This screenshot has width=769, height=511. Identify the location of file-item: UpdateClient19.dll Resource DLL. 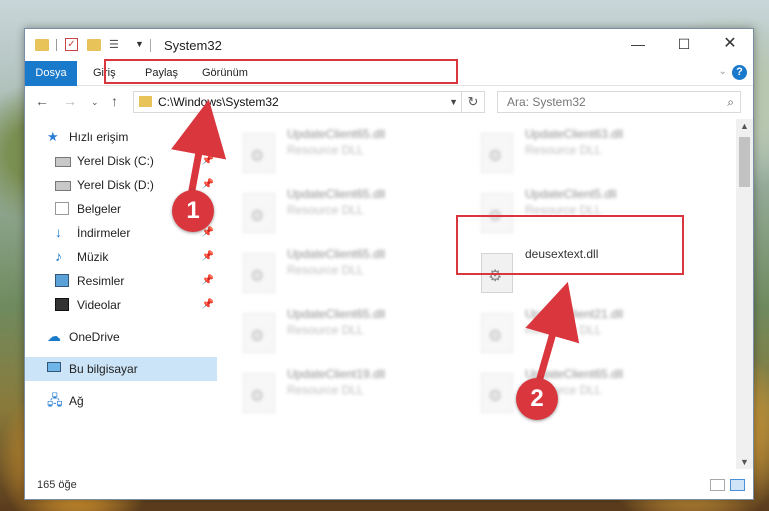
(350, 392).